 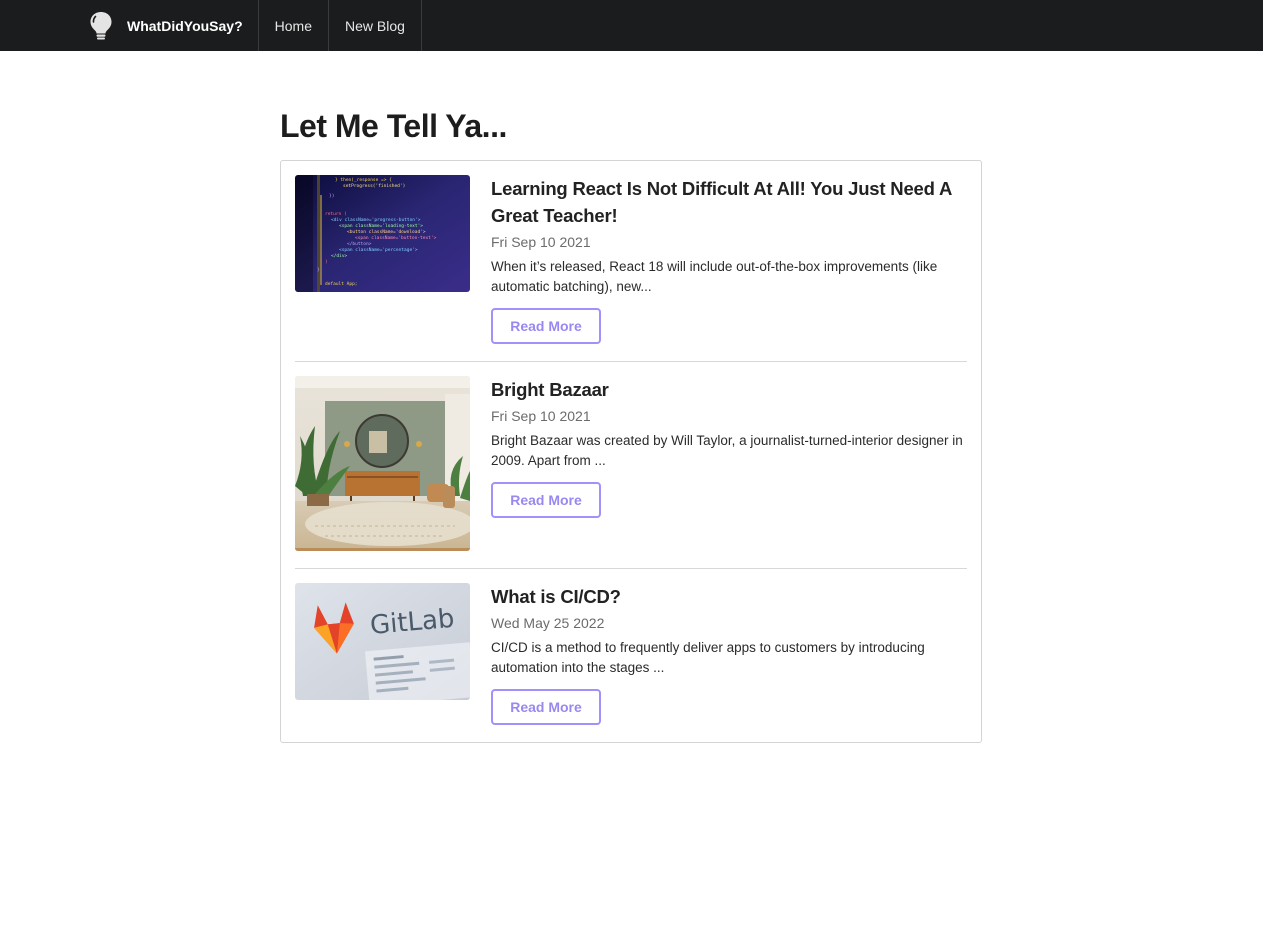 I want to click on svg-text: </div>, so click(x=339, y=256).